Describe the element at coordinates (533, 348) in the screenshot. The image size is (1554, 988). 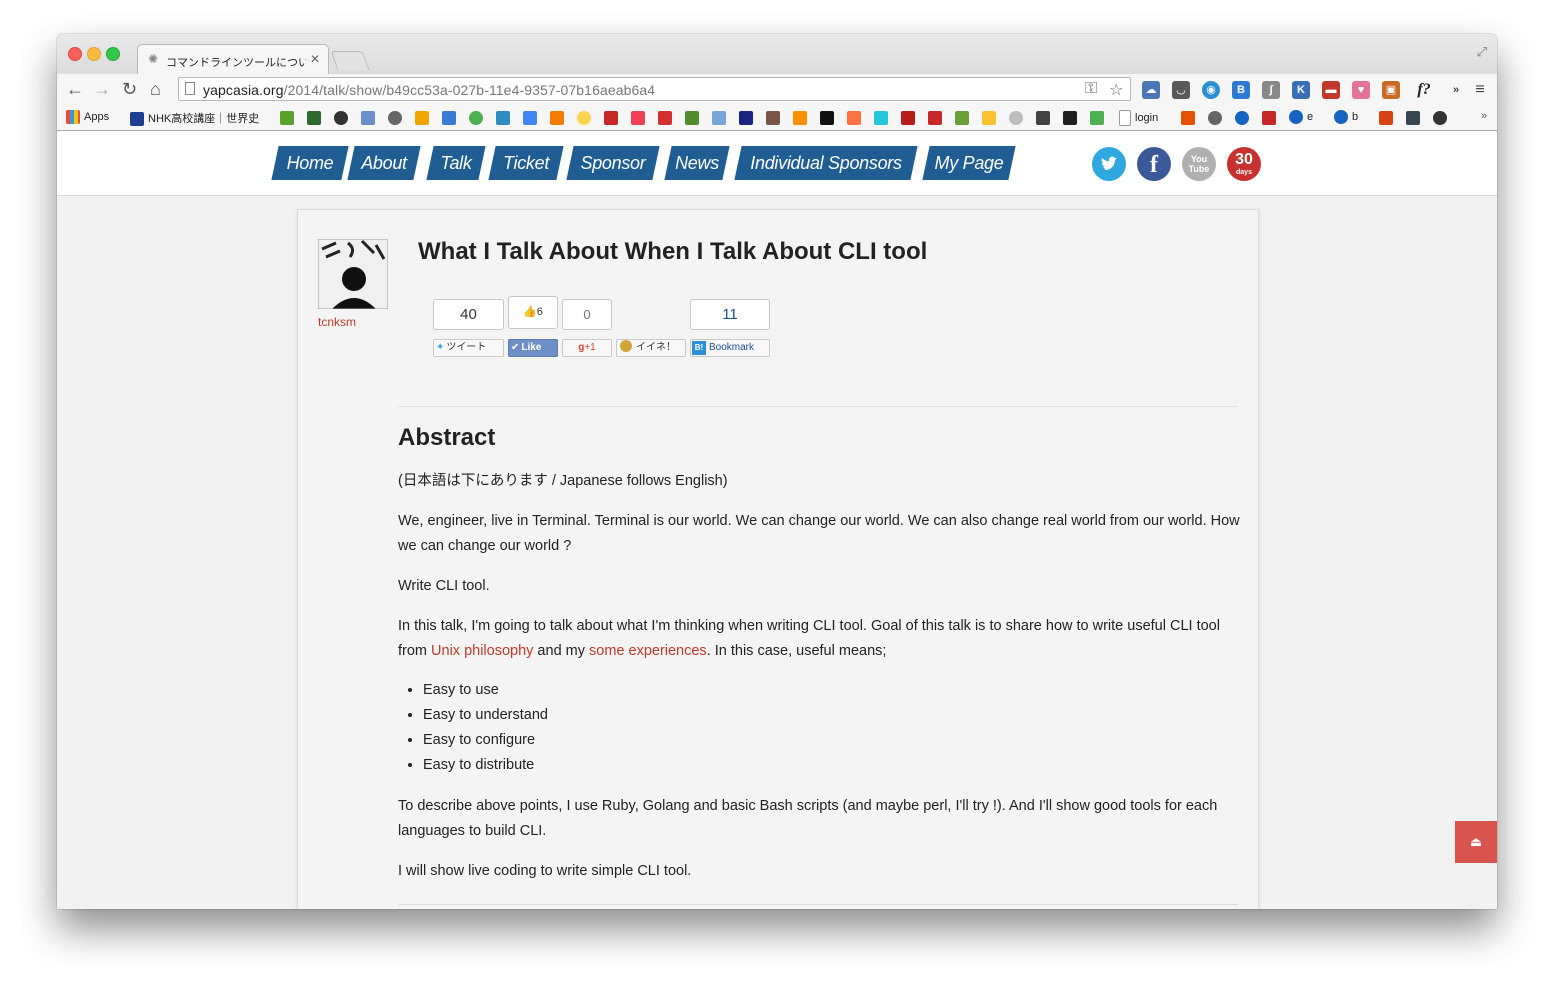
I see `facebook-like-button: ✔ Like` at that location.